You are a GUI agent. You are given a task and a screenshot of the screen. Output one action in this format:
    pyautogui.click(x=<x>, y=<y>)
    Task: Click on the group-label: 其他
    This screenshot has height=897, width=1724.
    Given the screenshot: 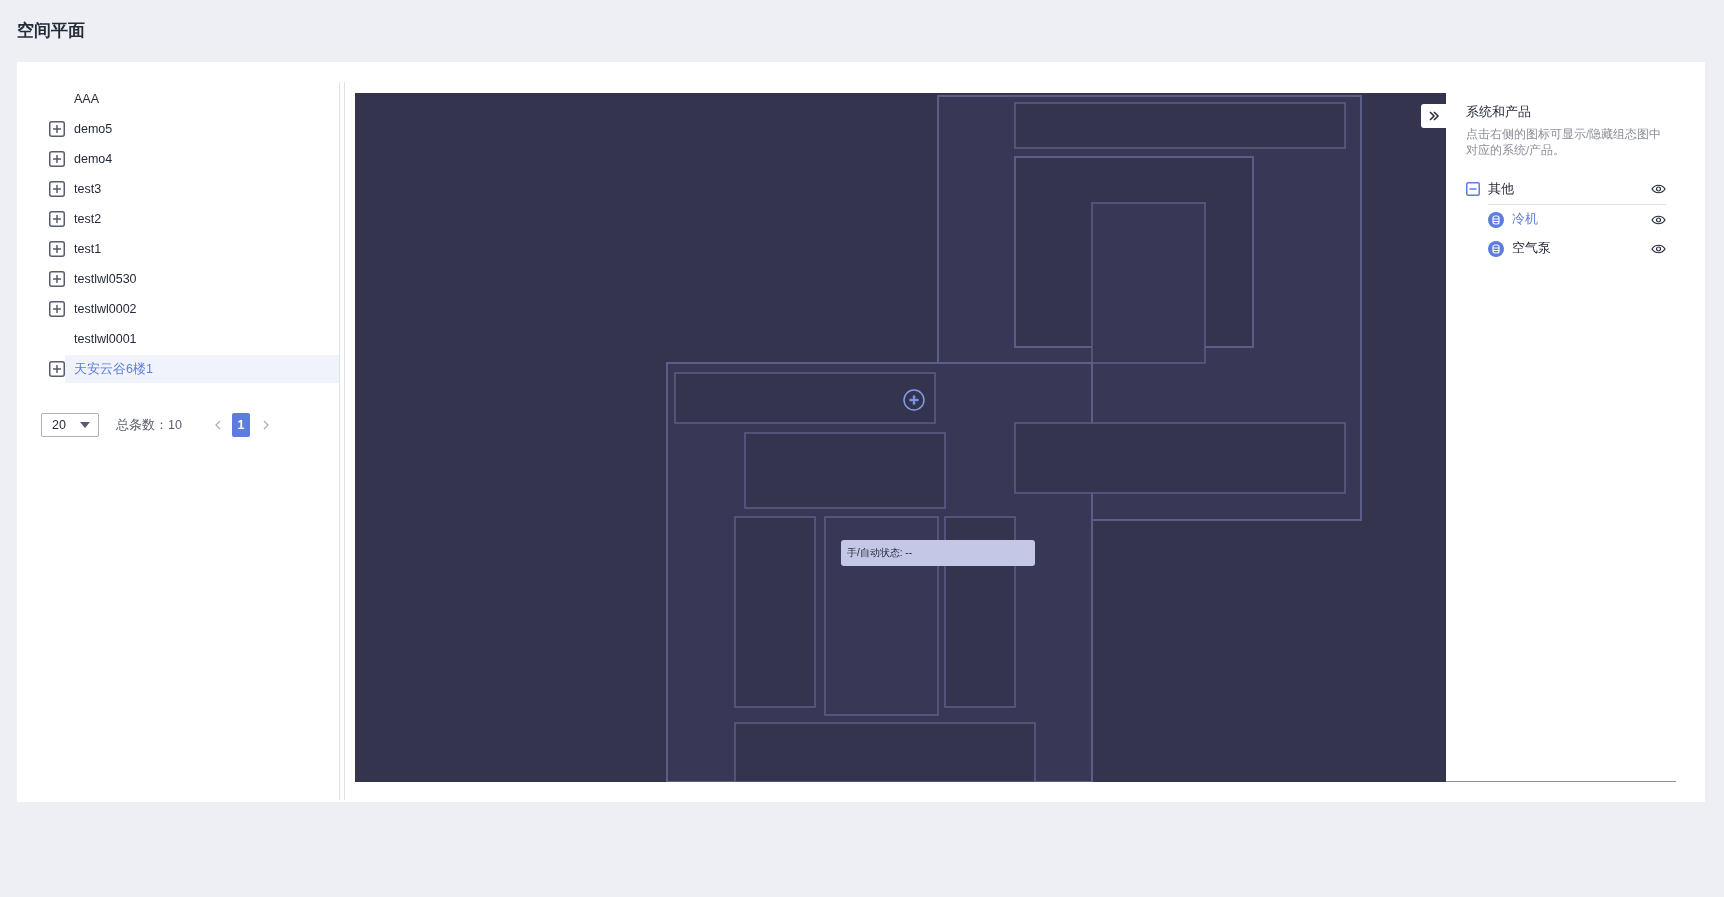 What is the action you would take?
    pyautogui.click(x=1569, y=189)
    